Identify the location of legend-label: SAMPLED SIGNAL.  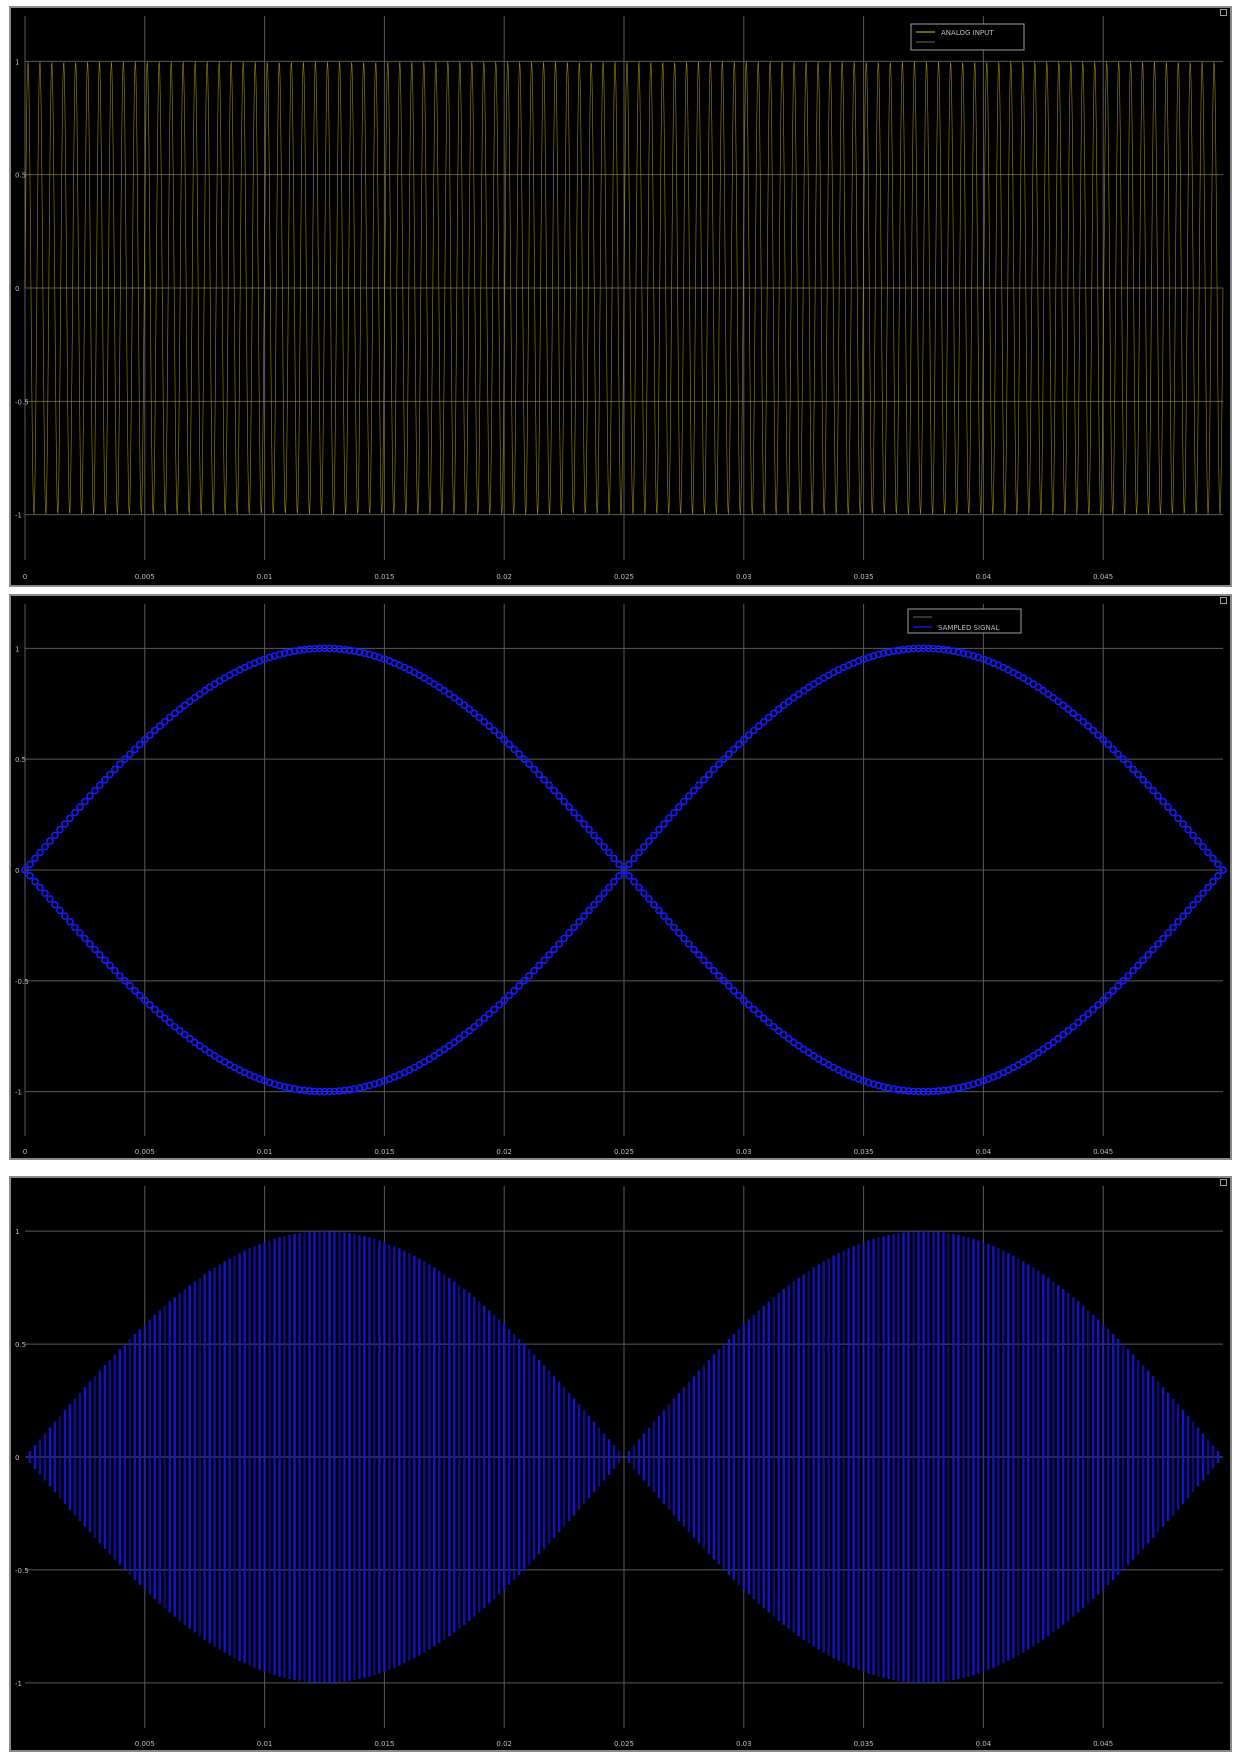
(969, 628).